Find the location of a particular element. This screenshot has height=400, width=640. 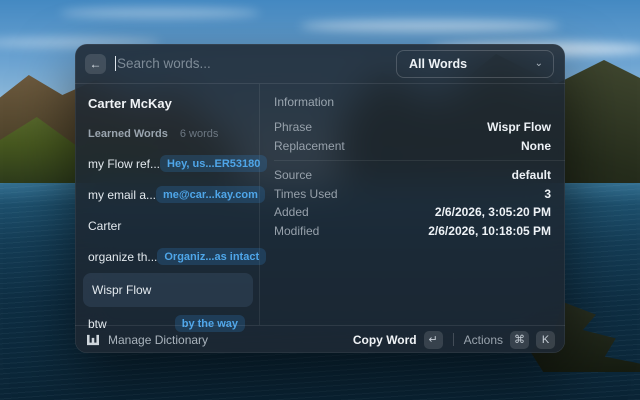

detail-row-source: Source default is located at coordinates (412, 175).